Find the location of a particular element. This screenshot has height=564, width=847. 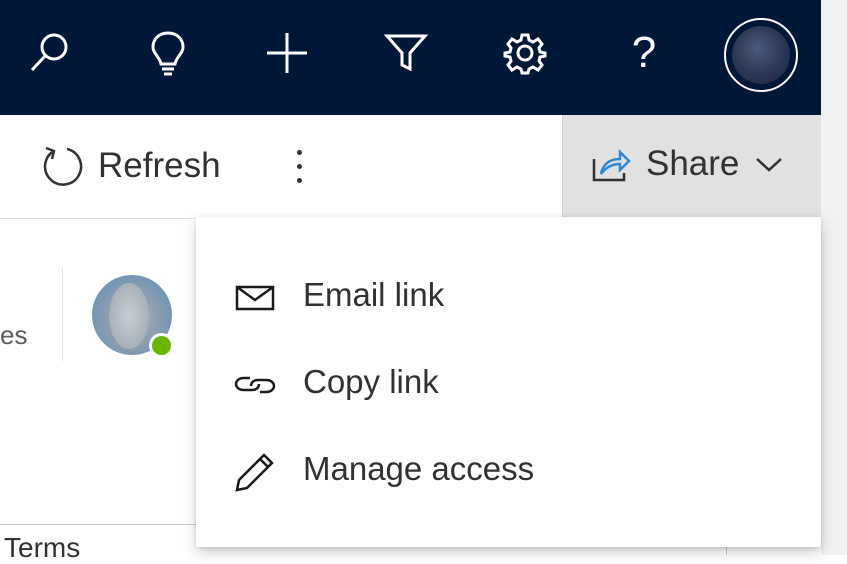

content-area is located at coordinates (100, 387).